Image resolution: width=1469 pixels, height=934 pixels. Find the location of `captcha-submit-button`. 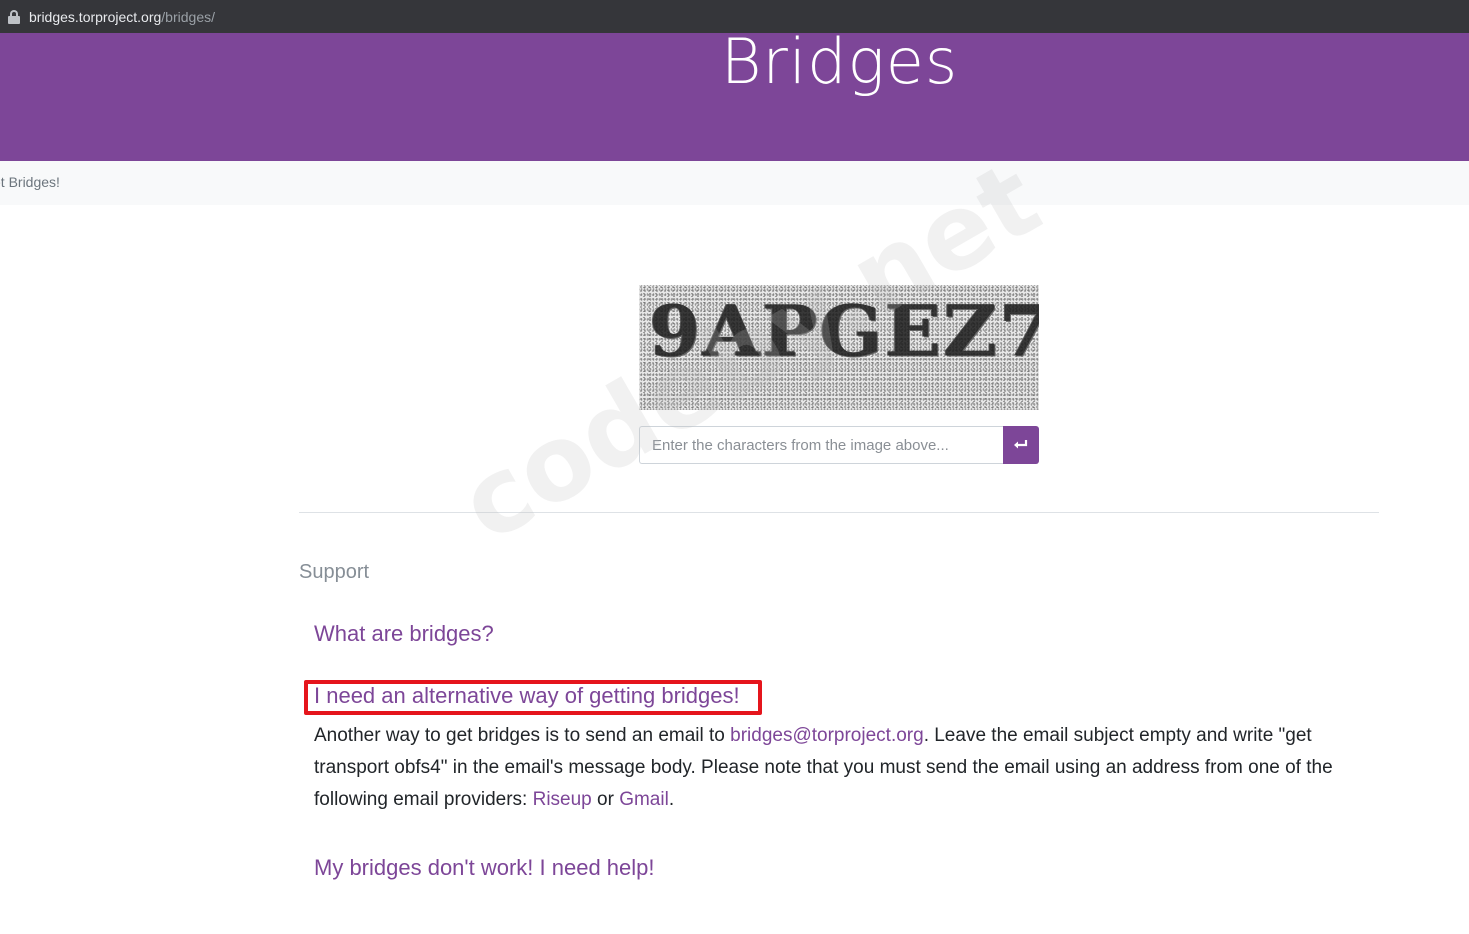

captcha-submit-button is located at coordinates (1021, 445).